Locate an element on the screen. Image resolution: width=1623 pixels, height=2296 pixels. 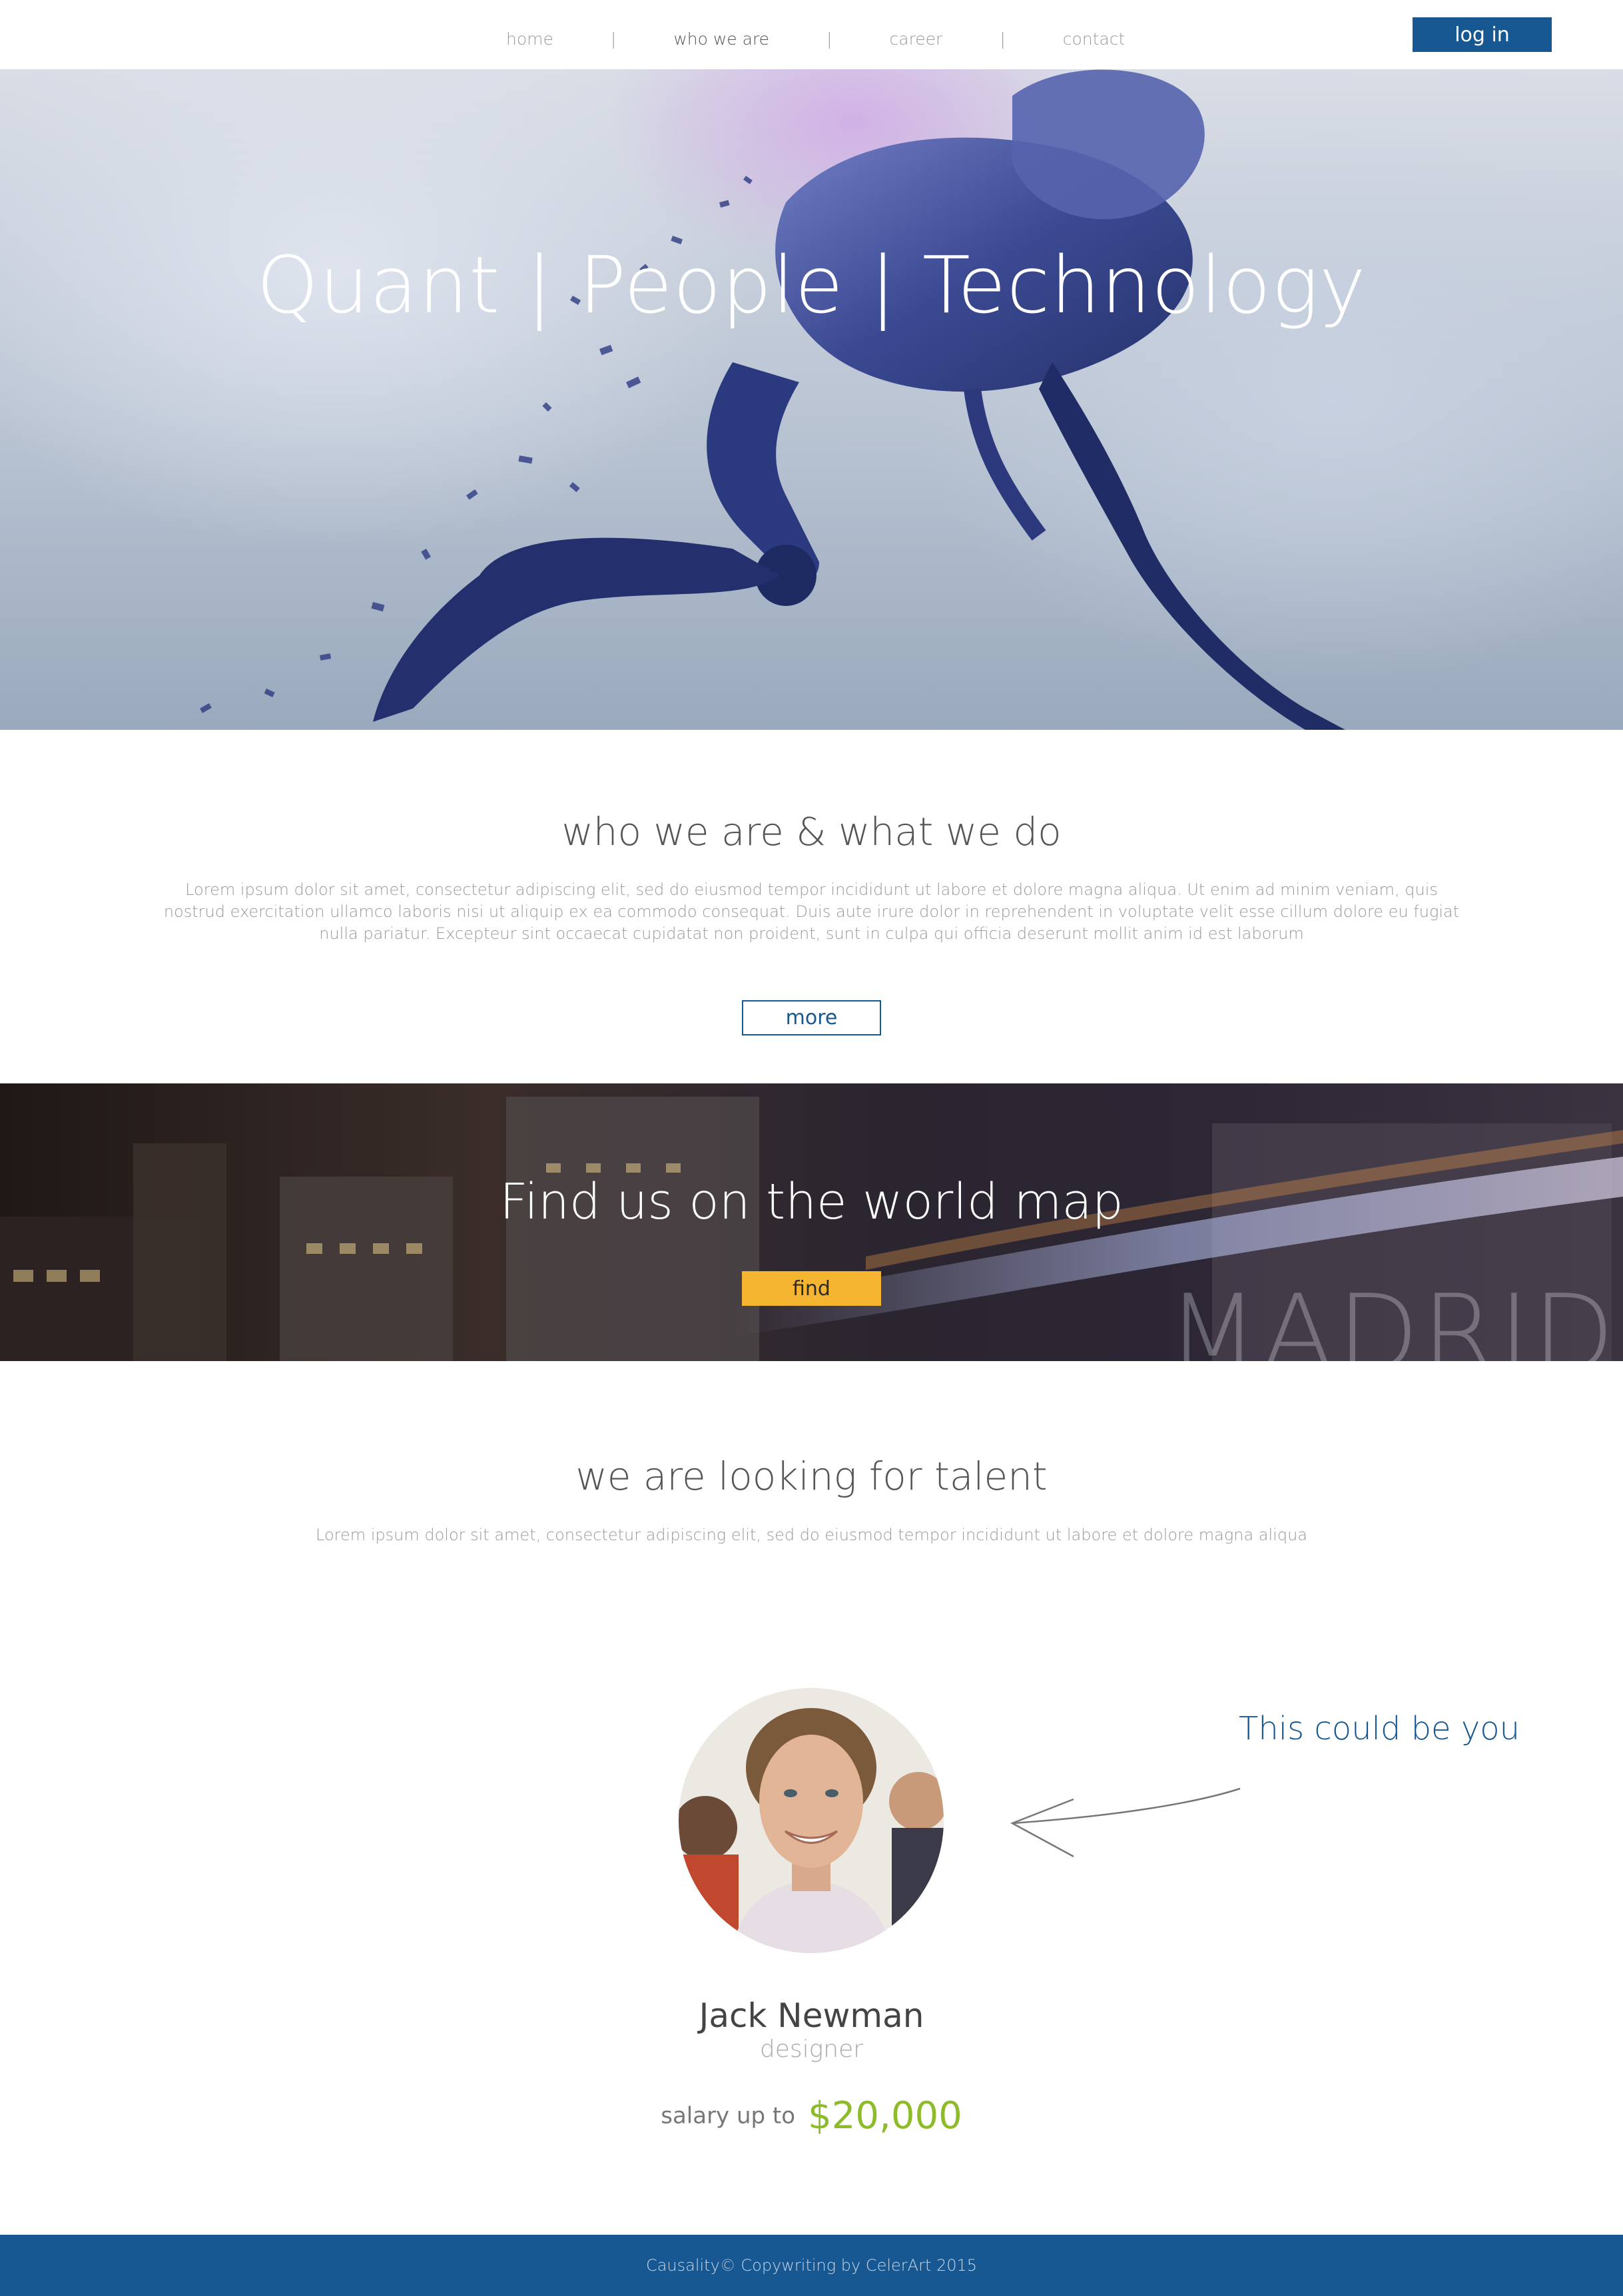
hero-title: Quant | People | Technology is located at coordinates (811, 285).